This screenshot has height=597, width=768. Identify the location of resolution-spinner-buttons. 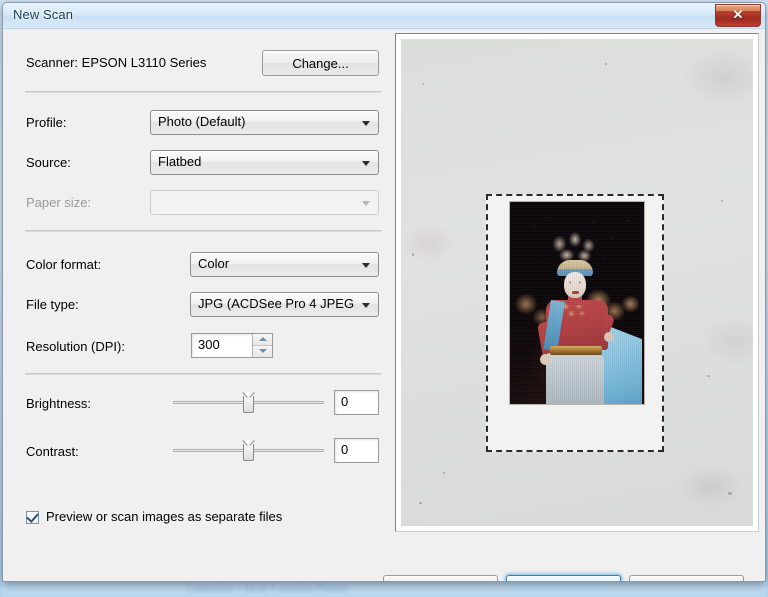
(262, 345).